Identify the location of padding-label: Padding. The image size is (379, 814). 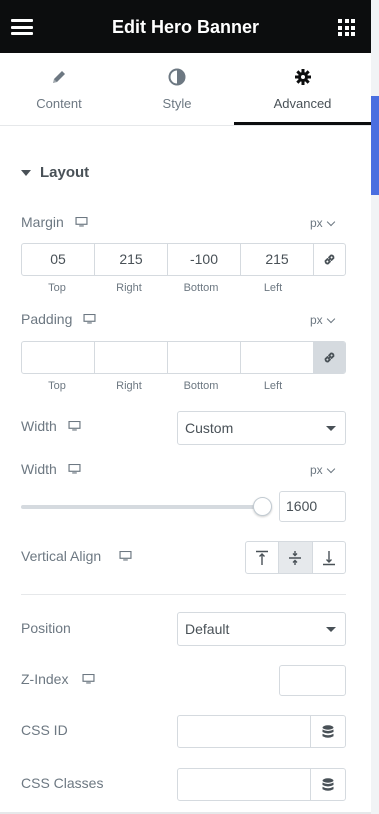
(47, 319).